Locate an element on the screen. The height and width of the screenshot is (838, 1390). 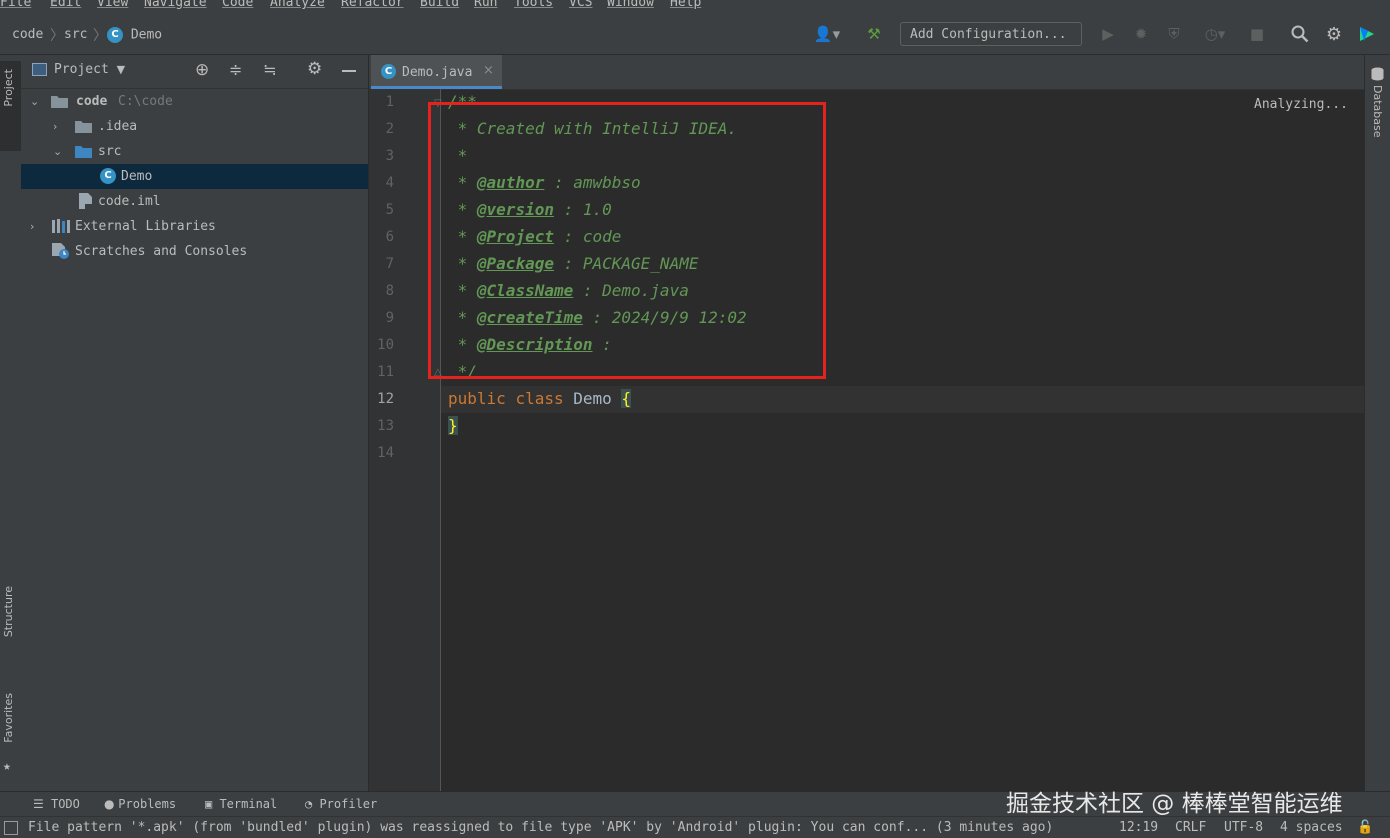
line-separator: CRLF is located at coordinates (1190, 827).